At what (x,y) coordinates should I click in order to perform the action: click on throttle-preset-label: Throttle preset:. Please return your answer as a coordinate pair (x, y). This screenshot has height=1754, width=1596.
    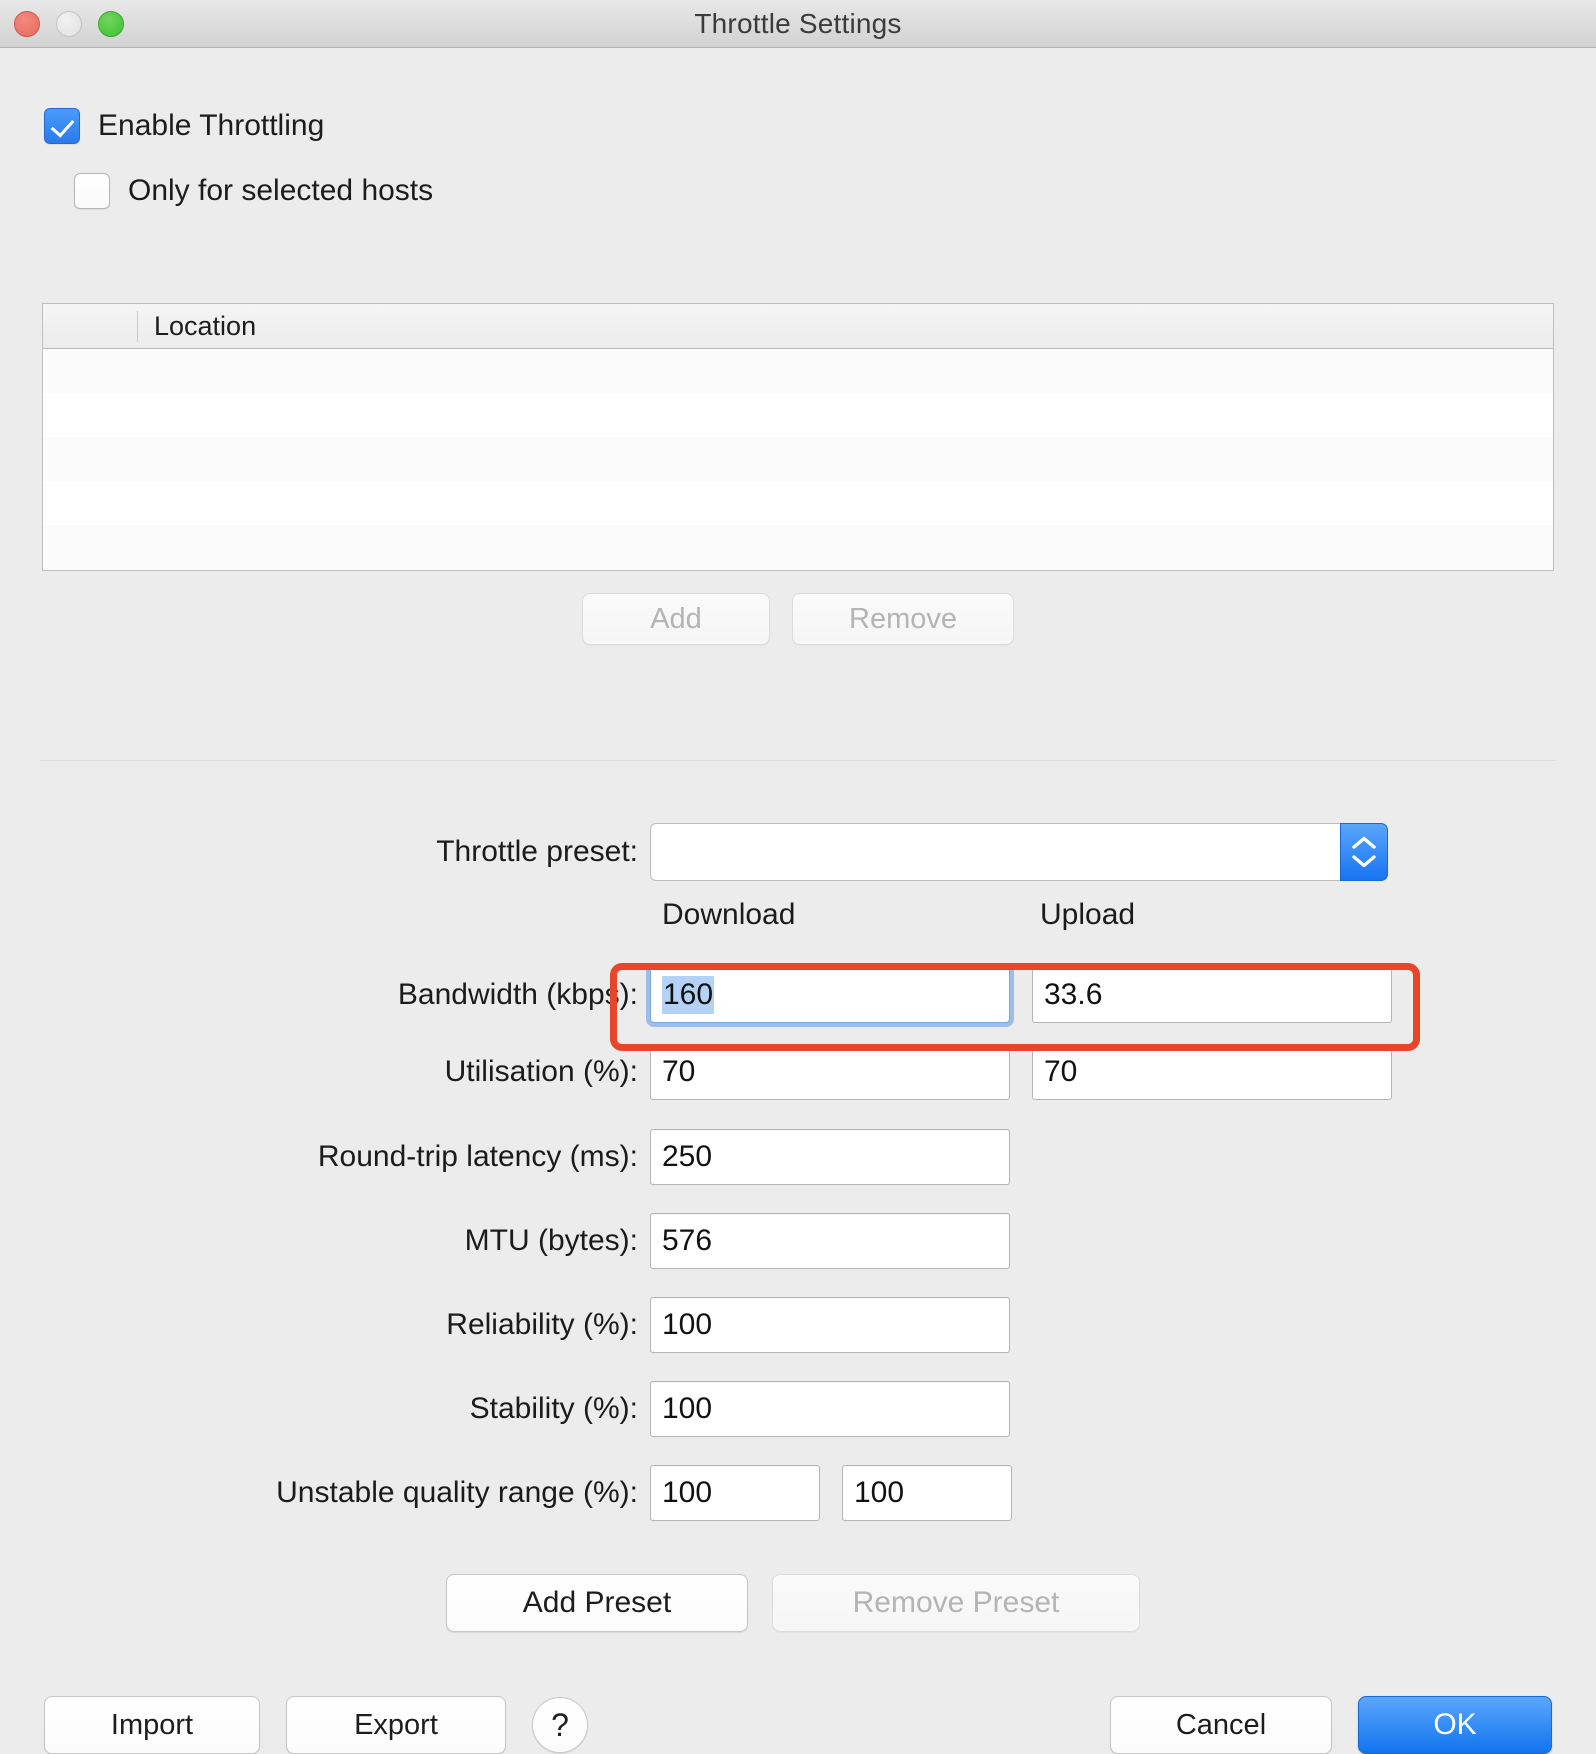
    Looking at the image, I should click on (537, 851).